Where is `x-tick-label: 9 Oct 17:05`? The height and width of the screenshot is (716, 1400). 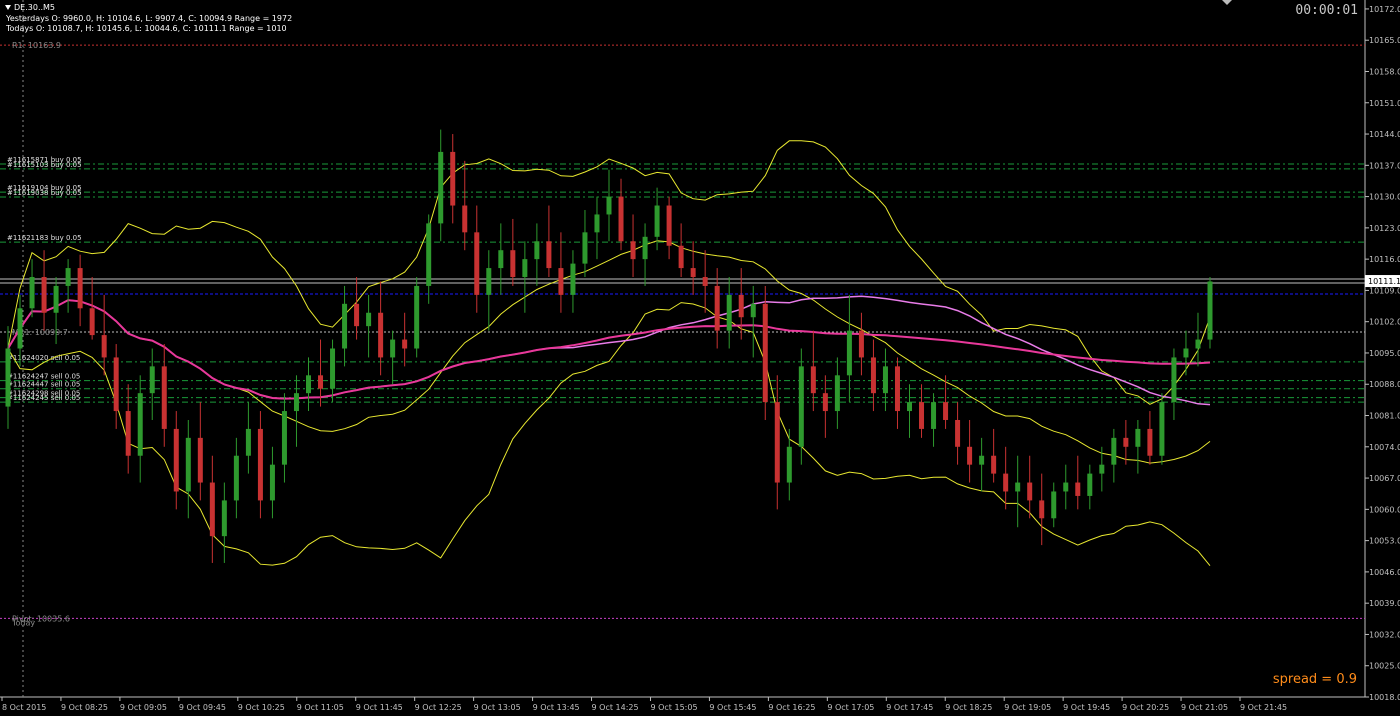 x-tick-label: 9 Oct 17:05 is located at coordinates (850, 707).